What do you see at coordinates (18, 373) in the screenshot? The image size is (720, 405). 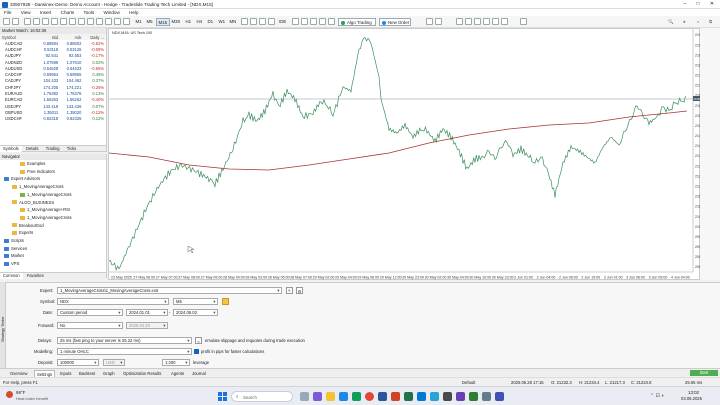 I see `tab-overview: Overview` at bounding box center [18, 373].